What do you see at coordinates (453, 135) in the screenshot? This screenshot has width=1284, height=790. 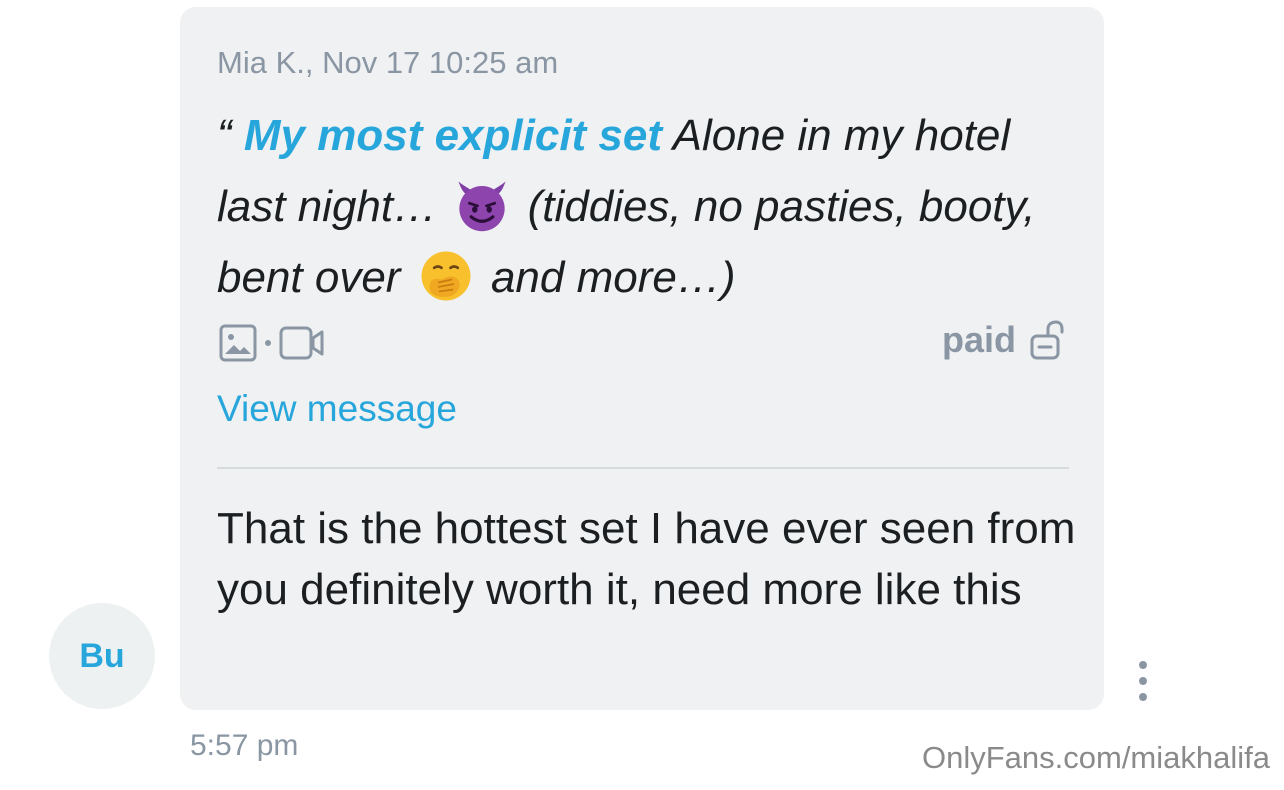 I see `quoted-message-highlight: My most explicit set` at bounding box center [453, 135].